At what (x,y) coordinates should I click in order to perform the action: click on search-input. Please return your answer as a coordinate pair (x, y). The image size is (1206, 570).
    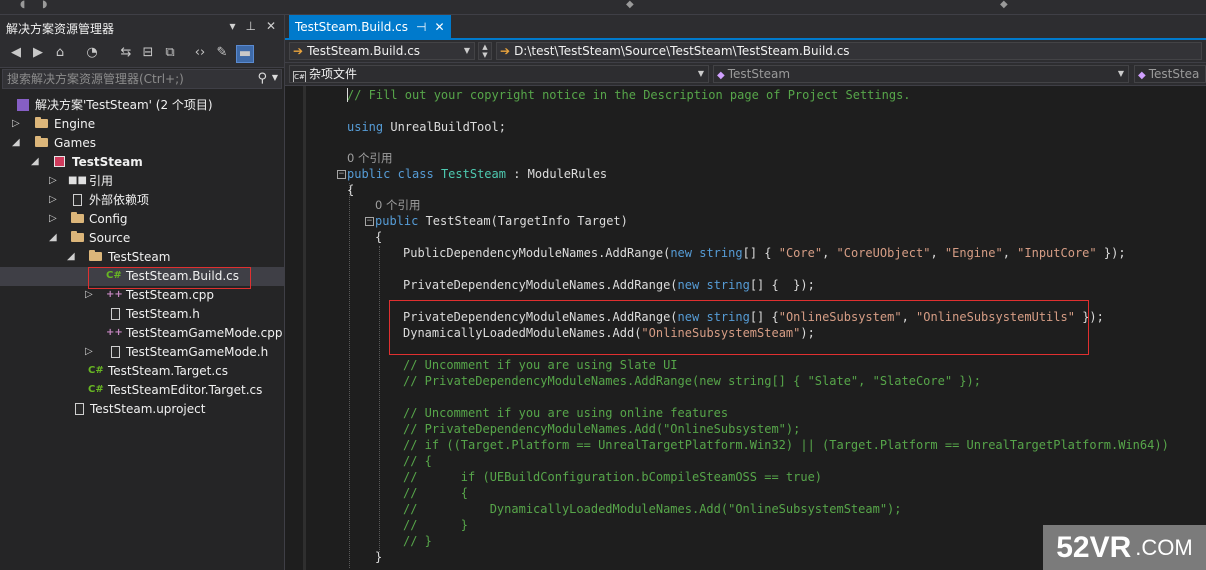
    Looking at the image, I should click on (127, 79).